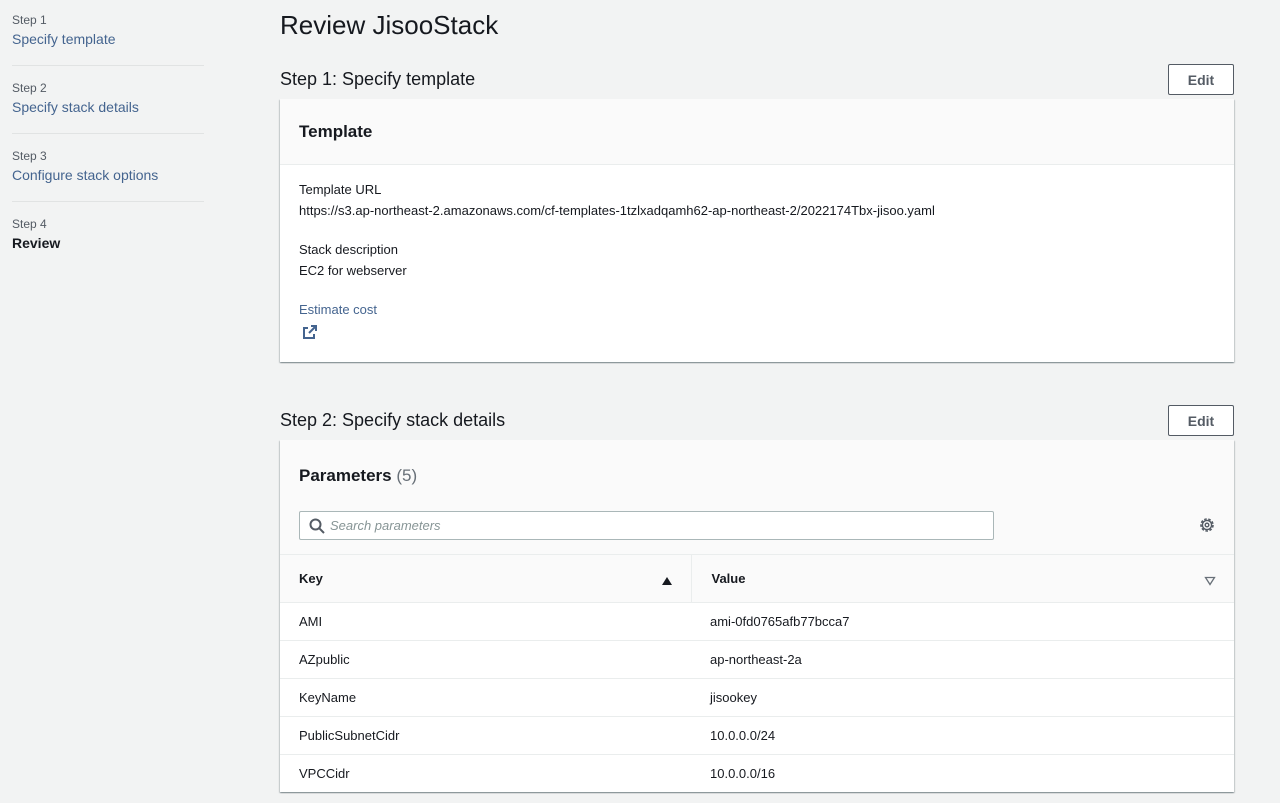 The height and width of the screenshot is (803, 1280). I want to click on stack-description-field: Stack description EC2 for webserver, so click(757, 260).